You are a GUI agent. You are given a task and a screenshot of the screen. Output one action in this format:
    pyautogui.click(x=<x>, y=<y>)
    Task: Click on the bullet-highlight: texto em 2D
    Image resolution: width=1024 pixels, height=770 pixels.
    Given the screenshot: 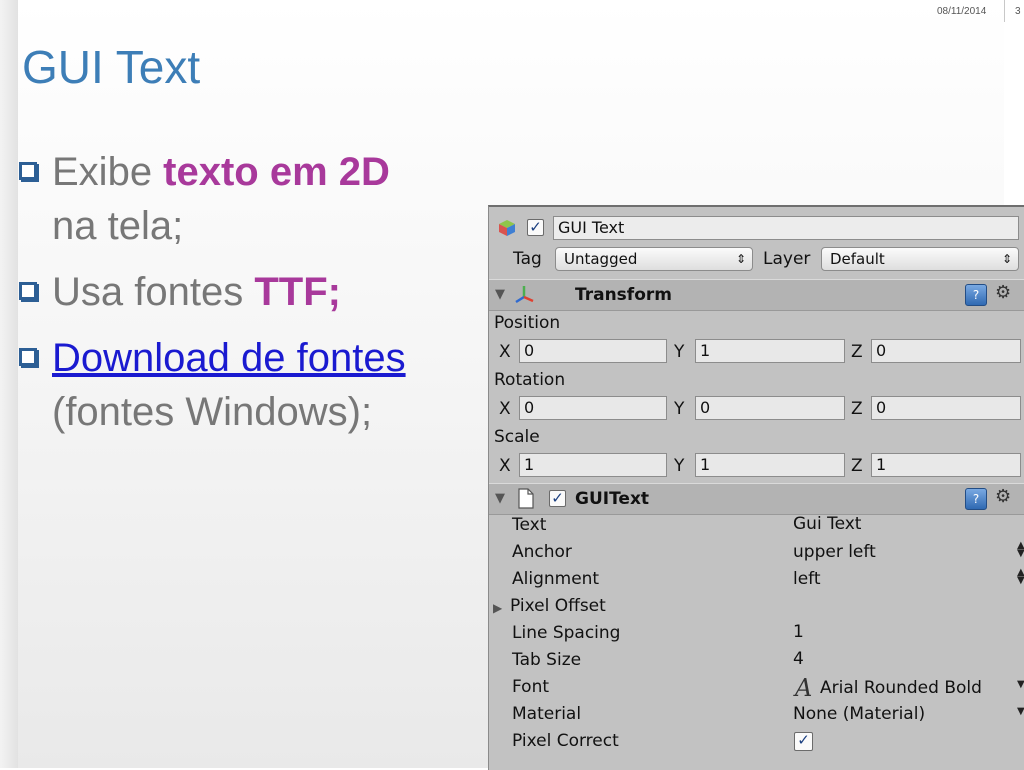 What is the action you would take?
    pyautogui.click(x=276, y=172)
    